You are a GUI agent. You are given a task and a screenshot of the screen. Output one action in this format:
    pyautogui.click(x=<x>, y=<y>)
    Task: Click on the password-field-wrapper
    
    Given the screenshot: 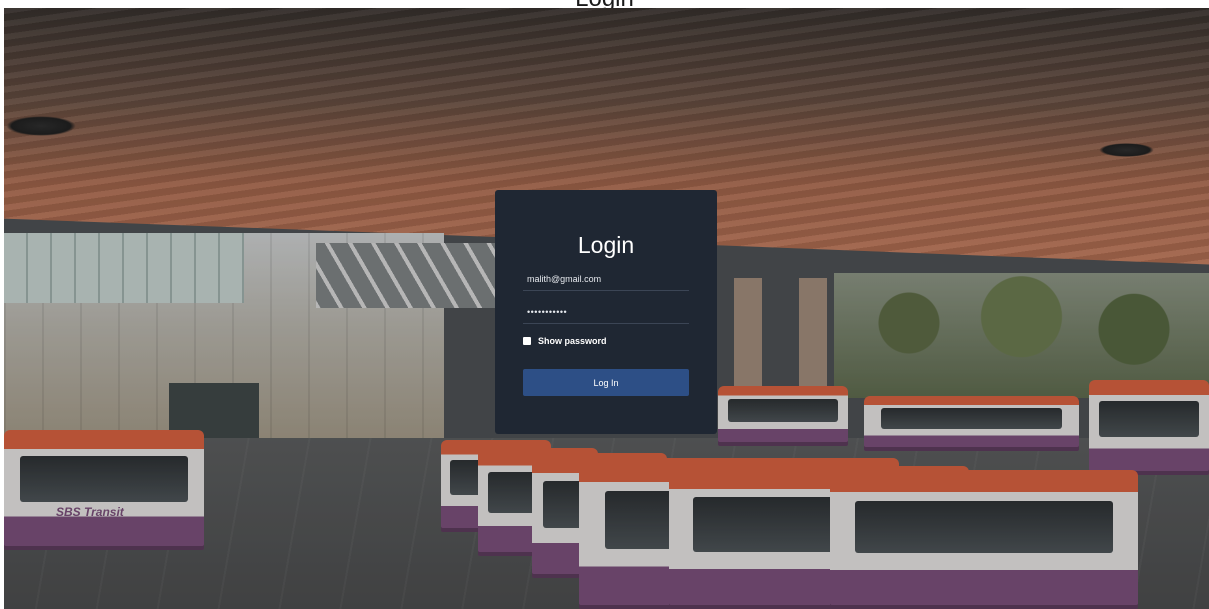 What is the action you would take?
    pyautogui.click(x=606, y=312)
    